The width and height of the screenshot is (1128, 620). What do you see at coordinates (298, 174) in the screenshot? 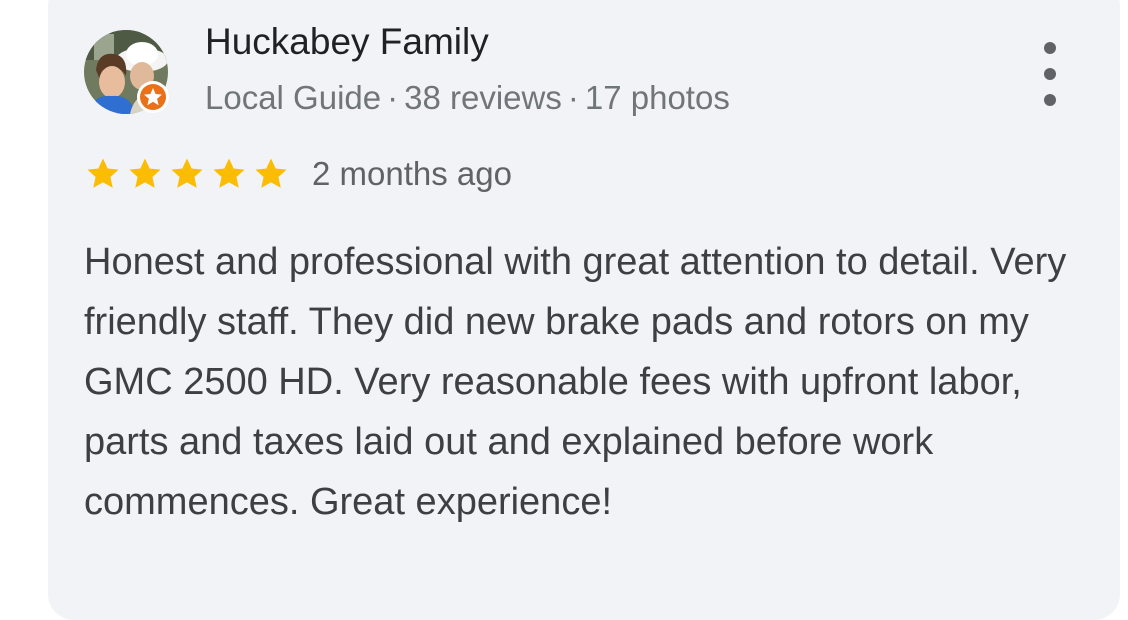
I see `rating-row: 2 months ago` at bounding box center [298, 174].